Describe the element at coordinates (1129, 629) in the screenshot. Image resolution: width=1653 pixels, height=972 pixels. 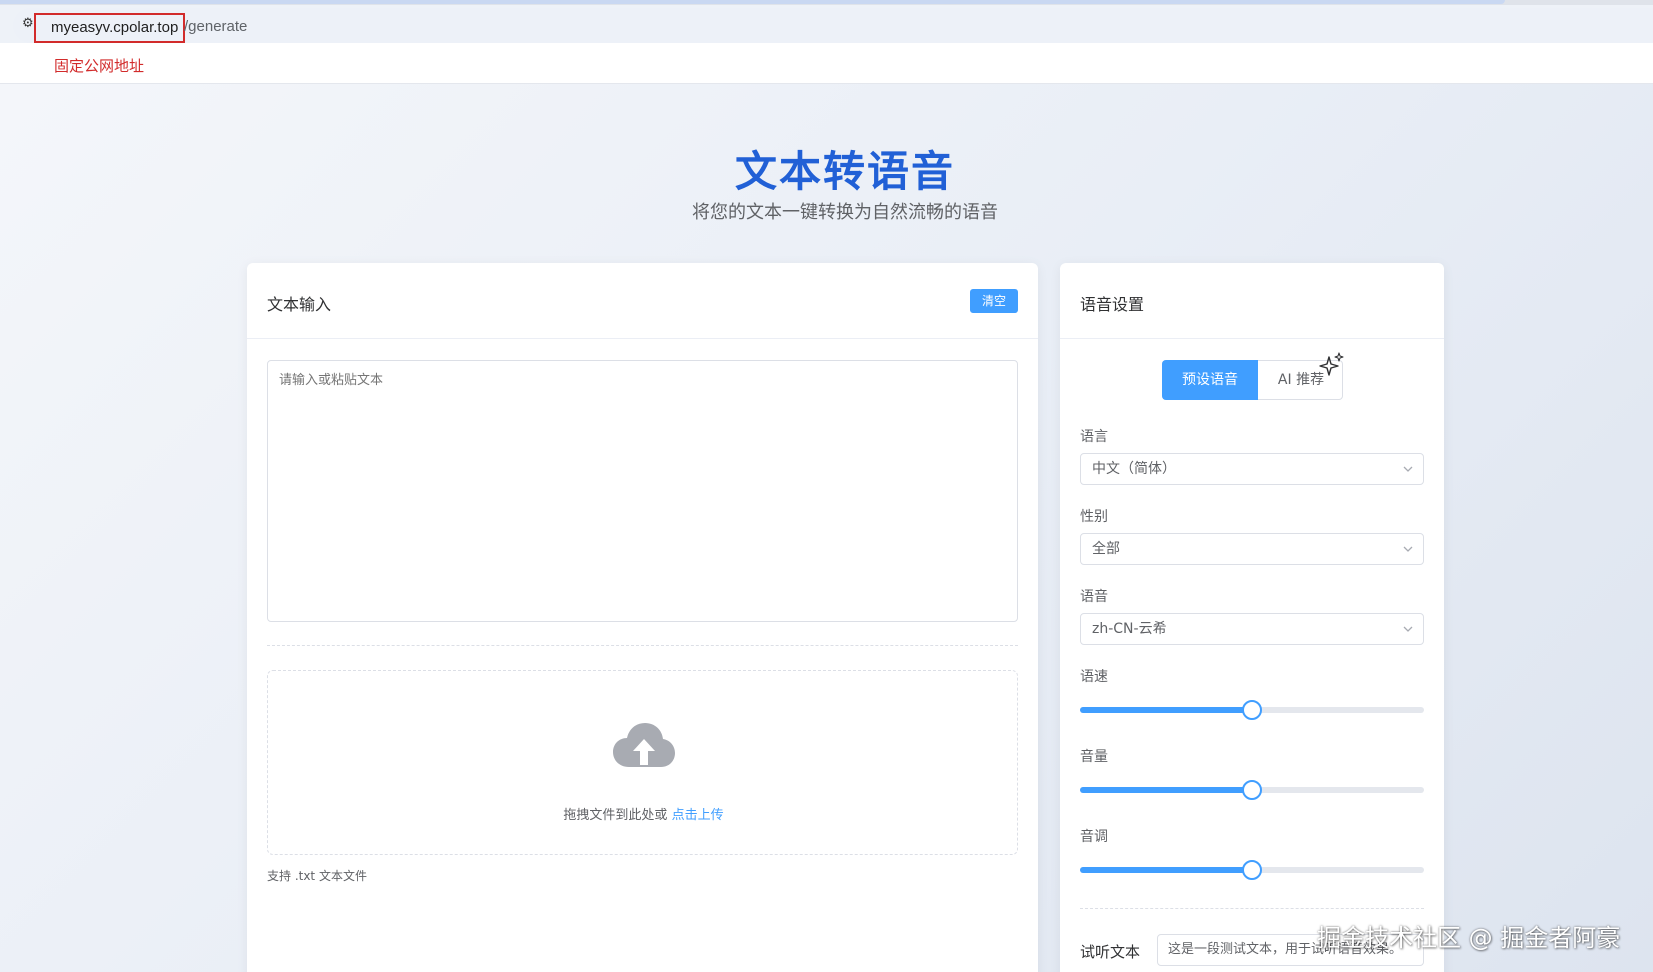
I see `voice-value: zh-CN-云希` at that location.